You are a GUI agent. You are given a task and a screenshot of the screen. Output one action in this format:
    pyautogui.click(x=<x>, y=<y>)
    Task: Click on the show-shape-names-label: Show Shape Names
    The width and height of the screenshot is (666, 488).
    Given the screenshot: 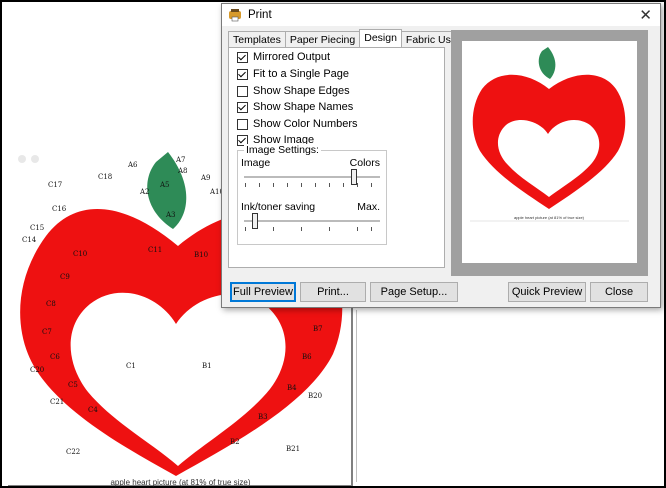 What is the action you would take?
    pyautogui.click(x=303, y=107)
    